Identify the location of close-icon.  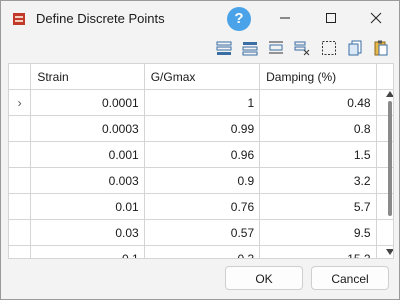
(376, 18).